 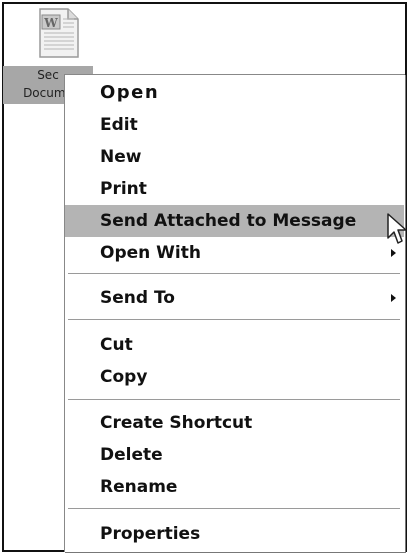 What do you see at coordinates (234, 125) in the screenshot?
I see `menu-item-edit: Edit` at bounding box center [234, 125].